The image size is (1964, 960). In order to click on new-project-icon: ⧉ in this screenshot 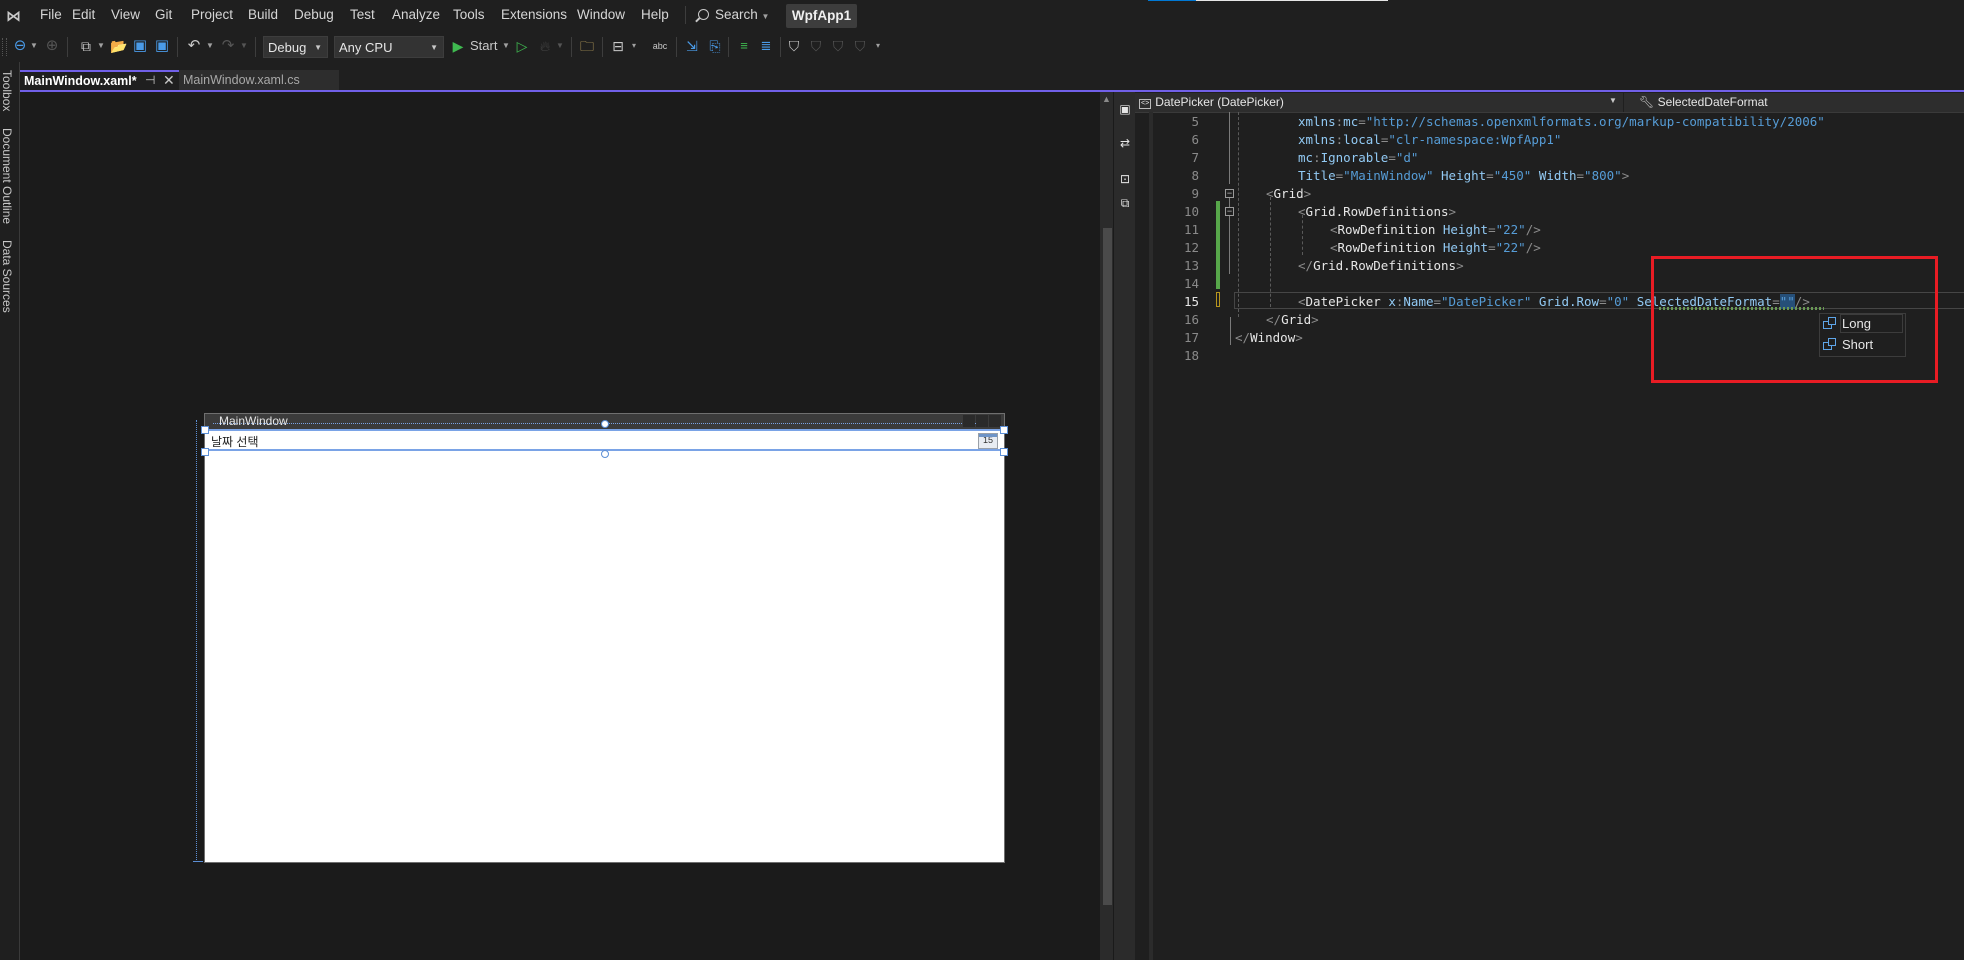, I will do `click(86, 46)`.